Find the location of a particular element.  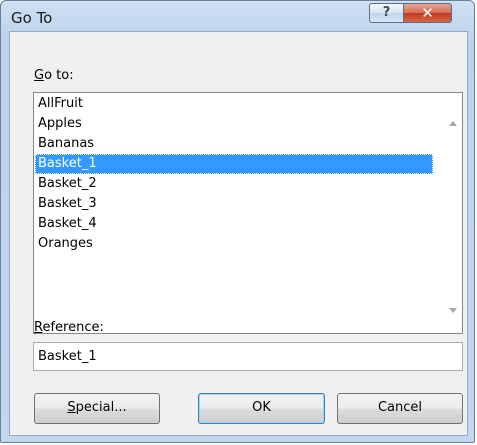

dialog-title: Go To is located at coordinates (32, 18).